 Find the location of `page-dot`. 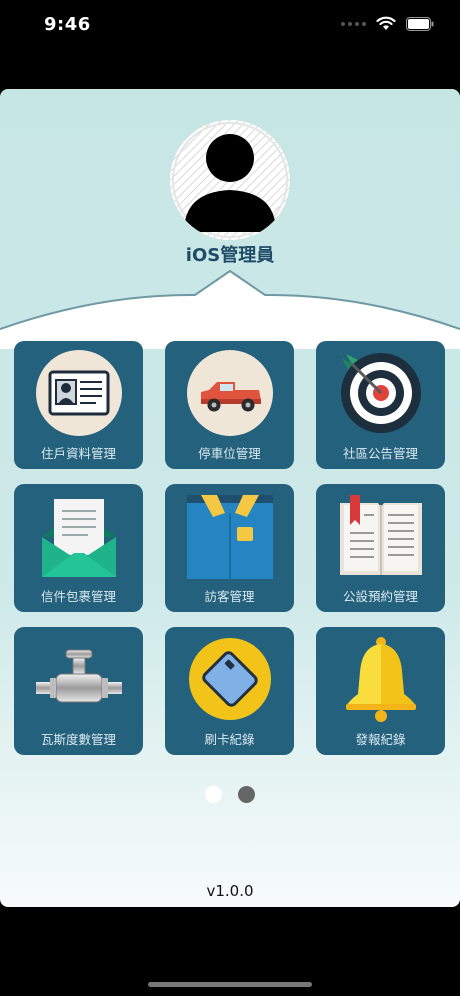

page-dot is located at coordinates (246, 794).